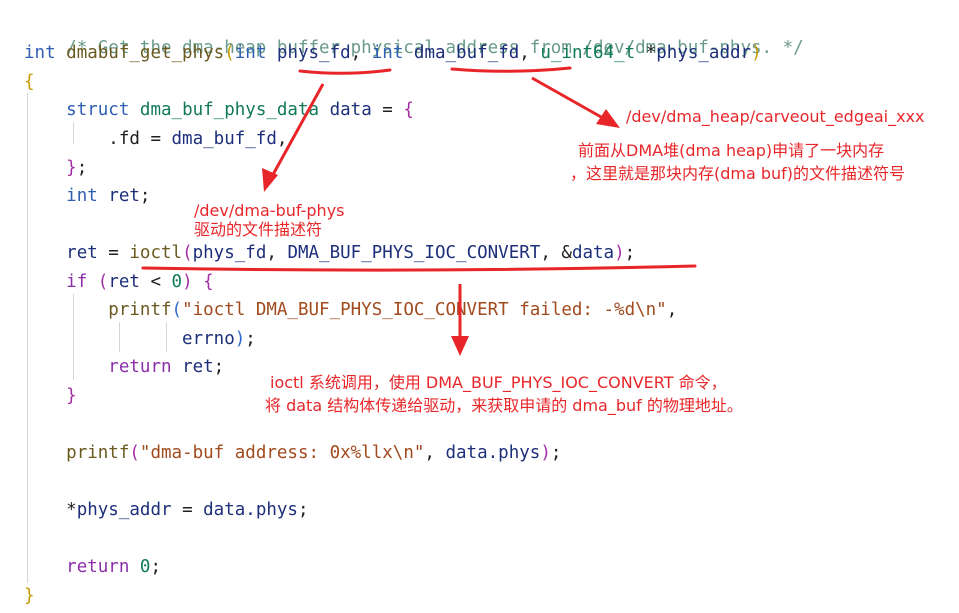 The width and height of the screenshot is (959, 613). What do you see at coordinates (738, 173) in the screenshot?
I see `annotation-dma-buf-line2: ，这里就是那块内存(dma buf)的文件描述符号` at bounding box center [738, 173].